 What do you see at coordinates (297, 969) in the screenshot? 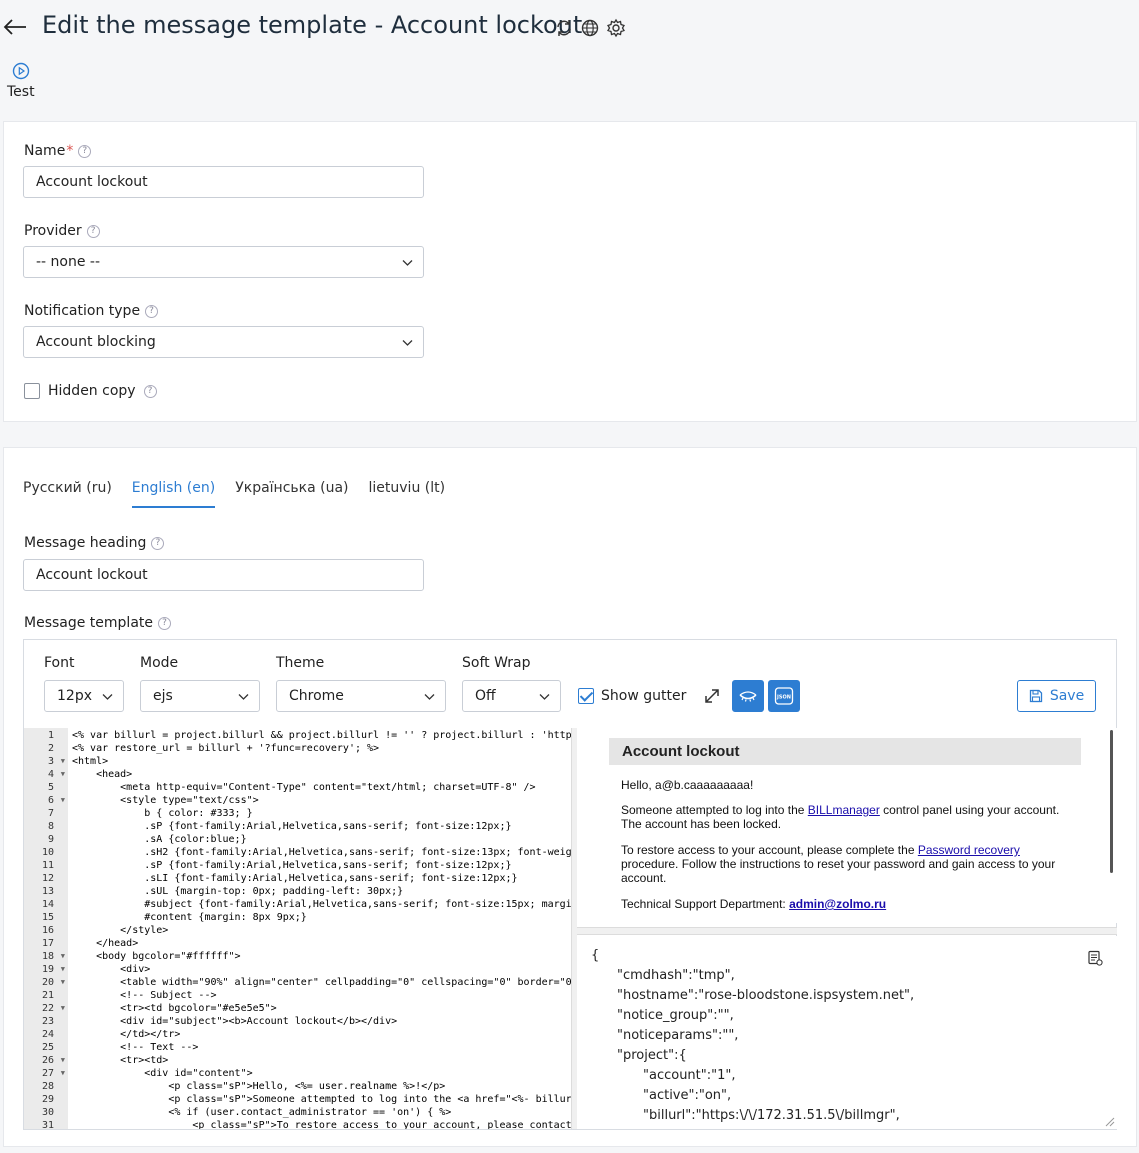
I see `code-line: 19 ▼ <div>` at bounding box center [297, 969].